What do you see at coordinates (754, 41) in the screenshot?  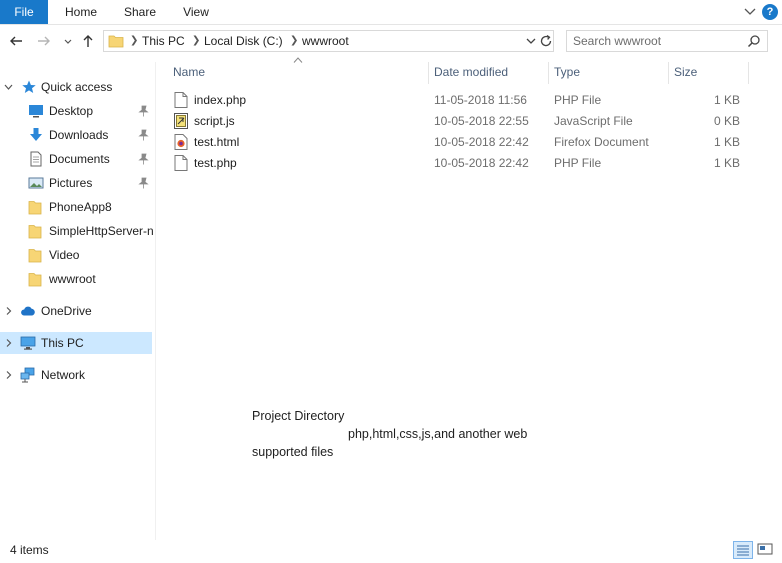 I see `search-icon` at bounding box center [754, 41].